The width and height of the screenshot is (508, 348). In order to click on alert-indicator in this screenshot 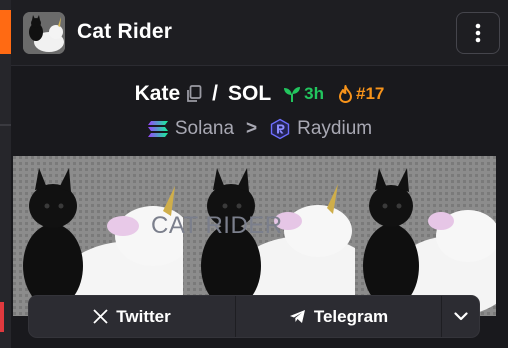, I will do `click(2, 317)`.